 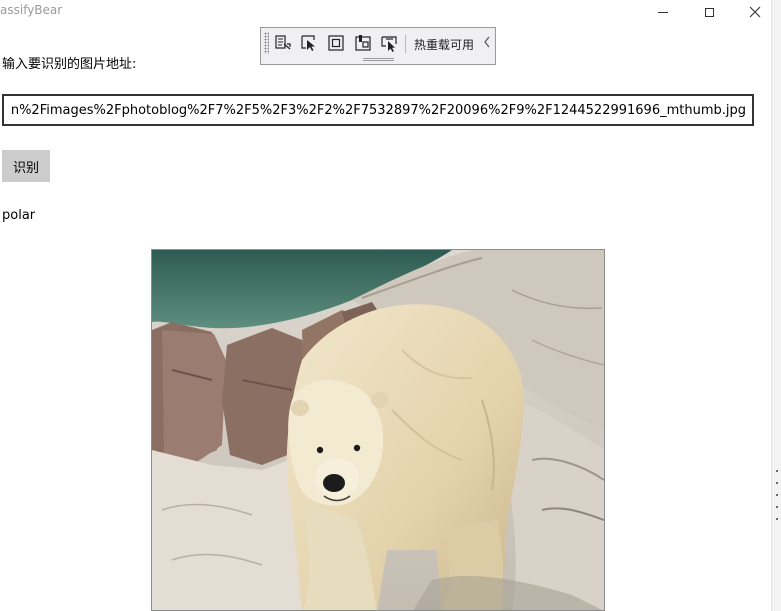 I want to click on maximize-icon, so click(x=709, y=12).